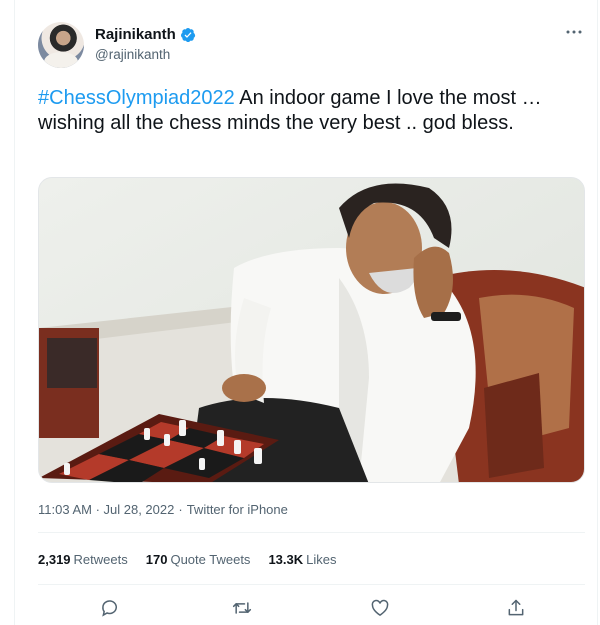 This screenshot has height=625, width=600. Describe the element at coordinates (242, 608) in the screenshot. I see `retweet-icon` at that location.